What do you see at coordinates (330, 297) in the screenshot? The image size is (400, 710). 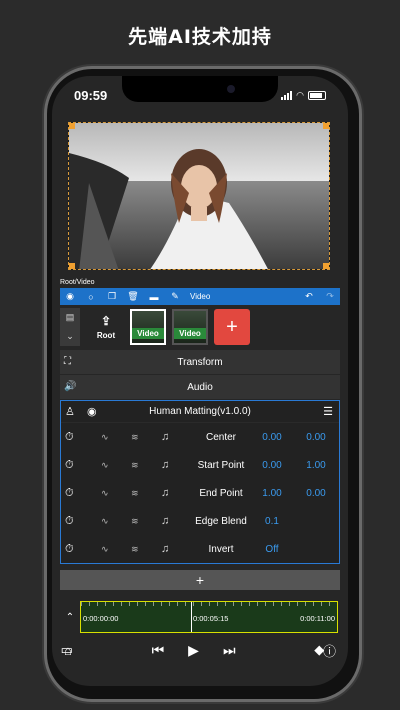 I see `redo-icon: ↷` at bounding box center [330, 297].